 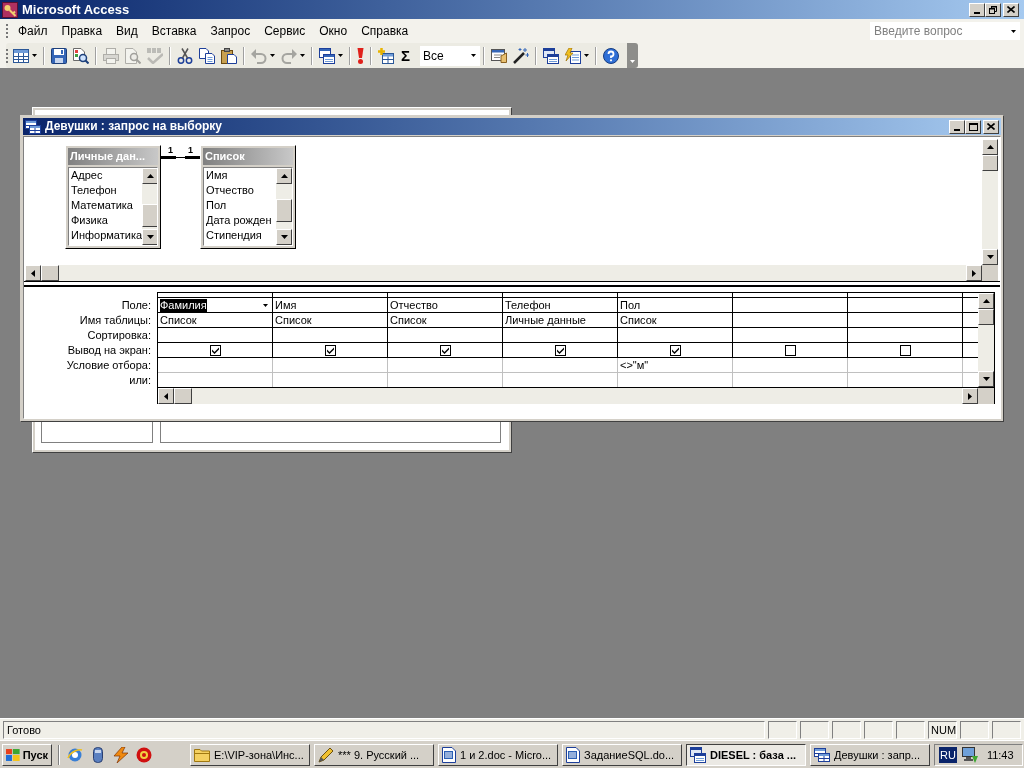 I want to click on field-list-item: Математика, so click(x=107, y=205).